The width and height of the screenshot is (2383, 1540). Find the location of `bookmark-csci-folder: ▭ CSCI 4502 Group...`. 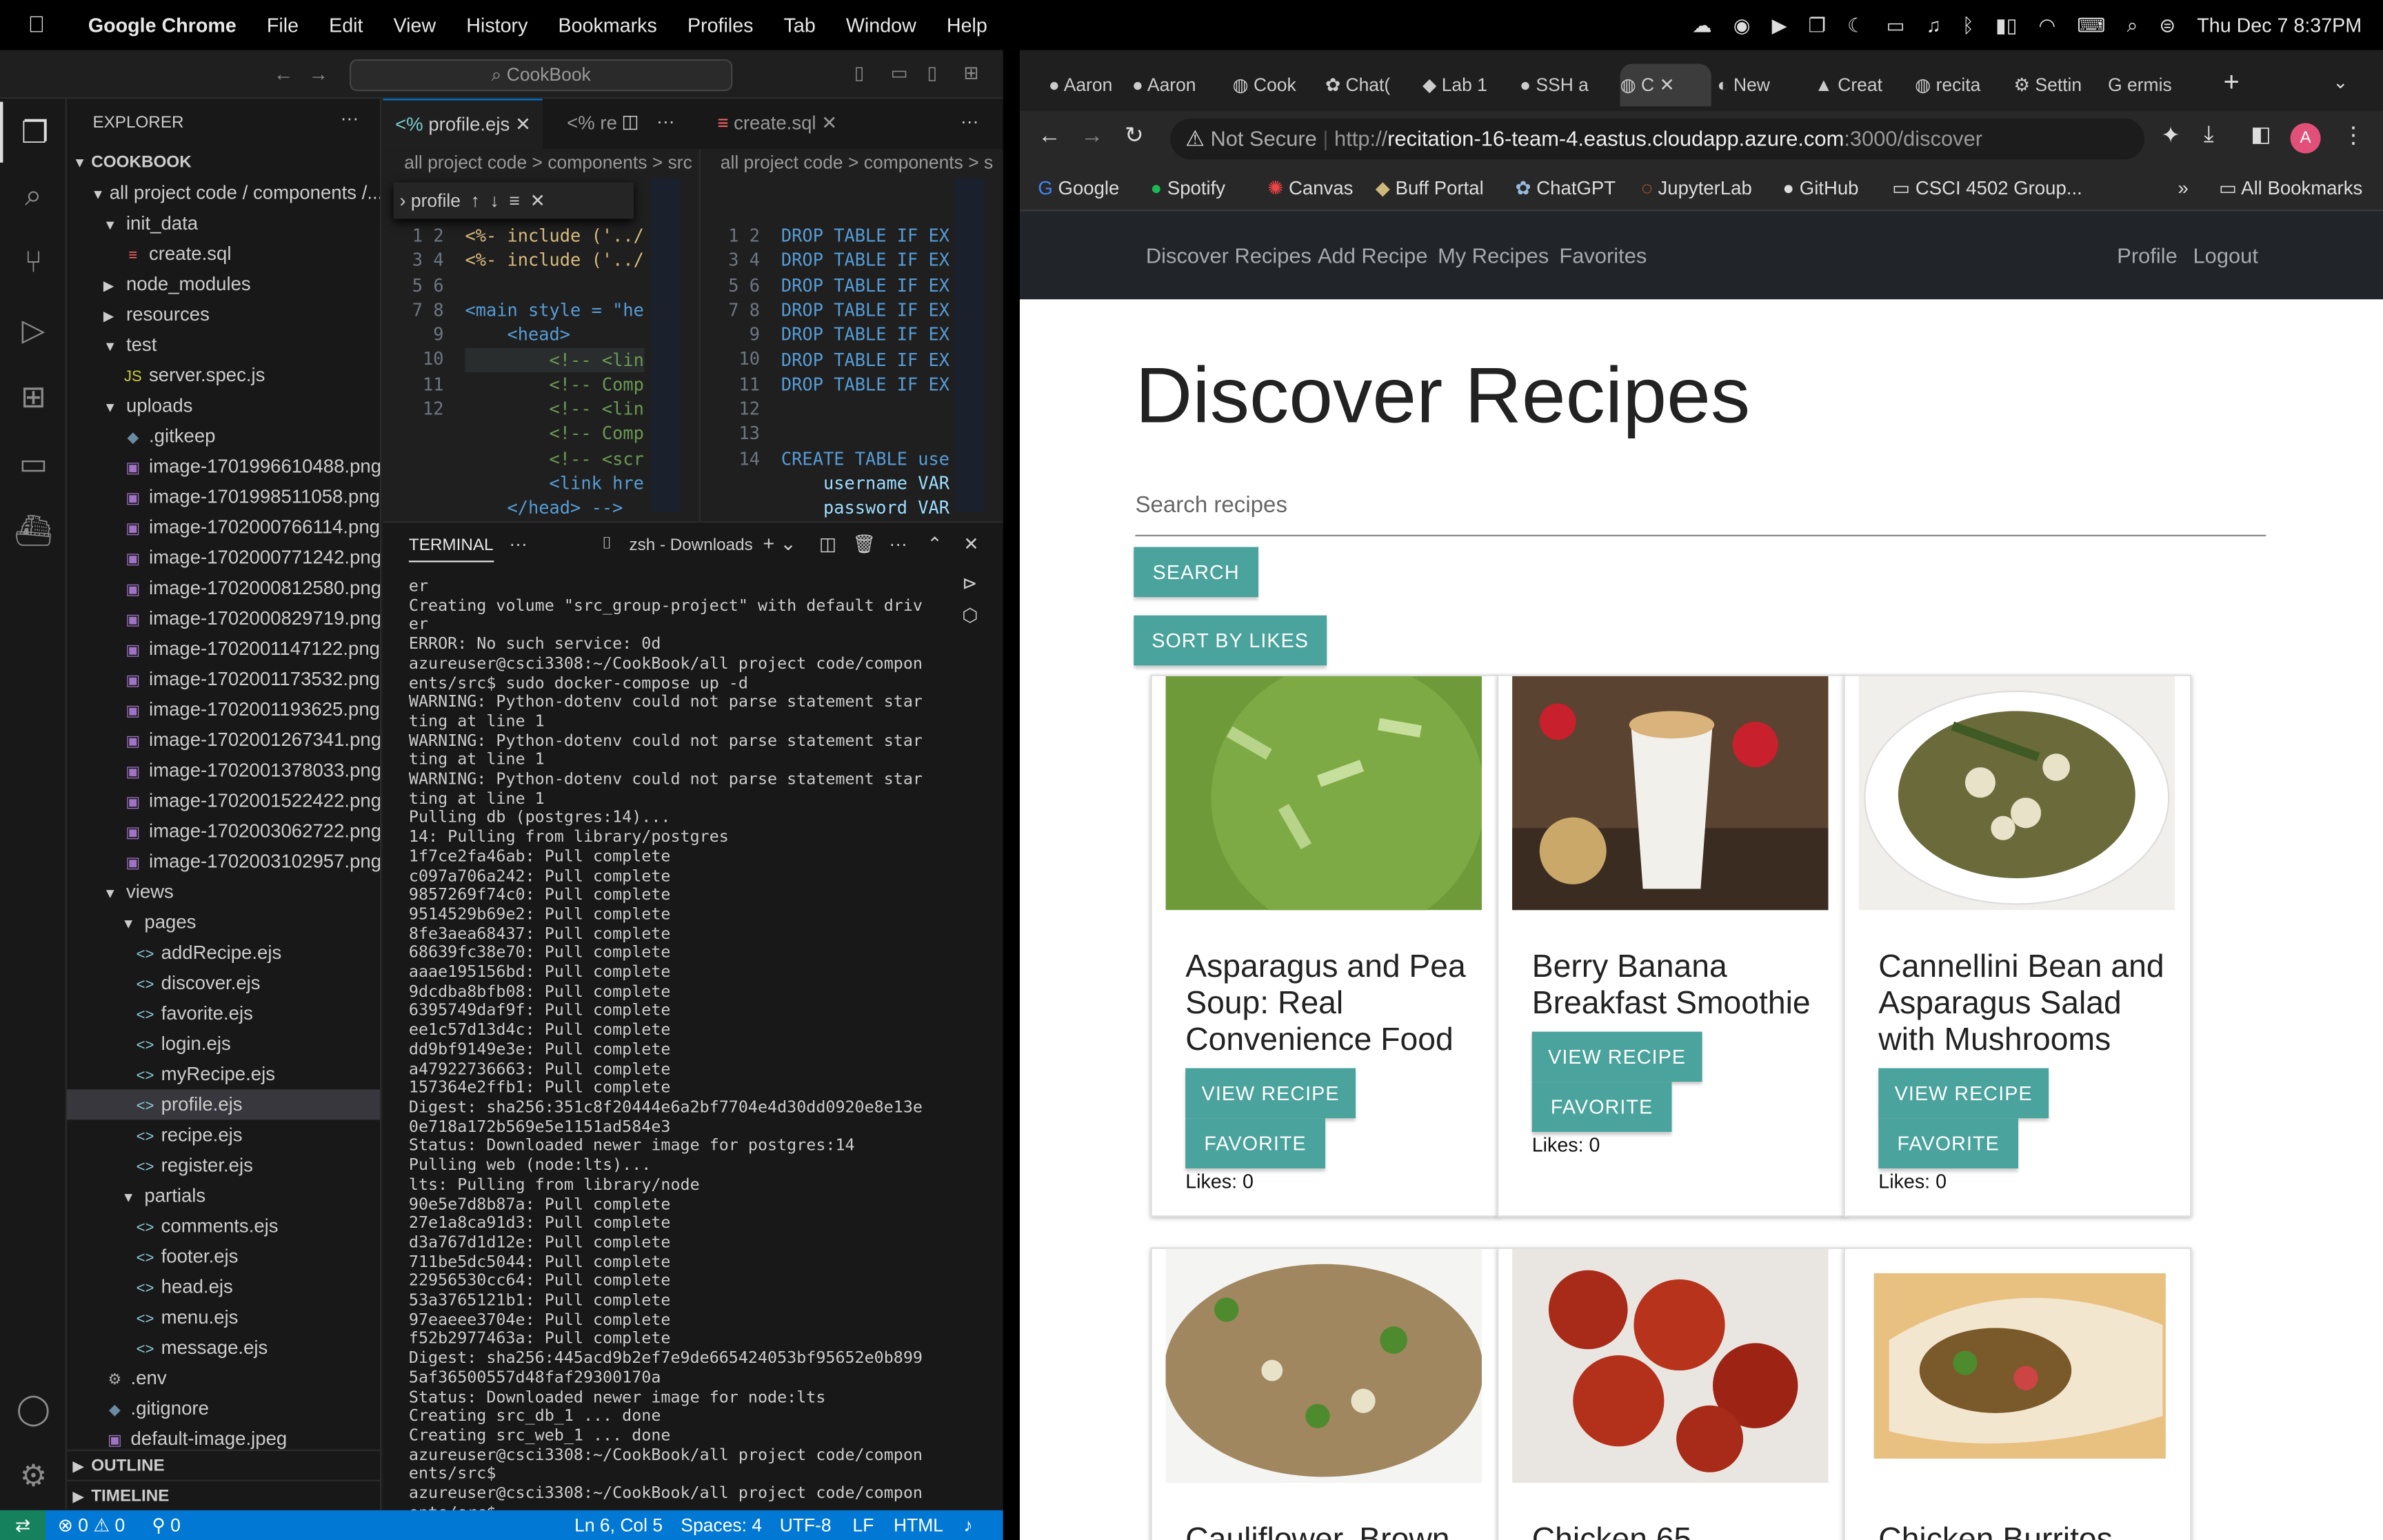

bookmark-csci-folder: ▭ CSCI 4502 Group... is located at coordinates (1987, 189).